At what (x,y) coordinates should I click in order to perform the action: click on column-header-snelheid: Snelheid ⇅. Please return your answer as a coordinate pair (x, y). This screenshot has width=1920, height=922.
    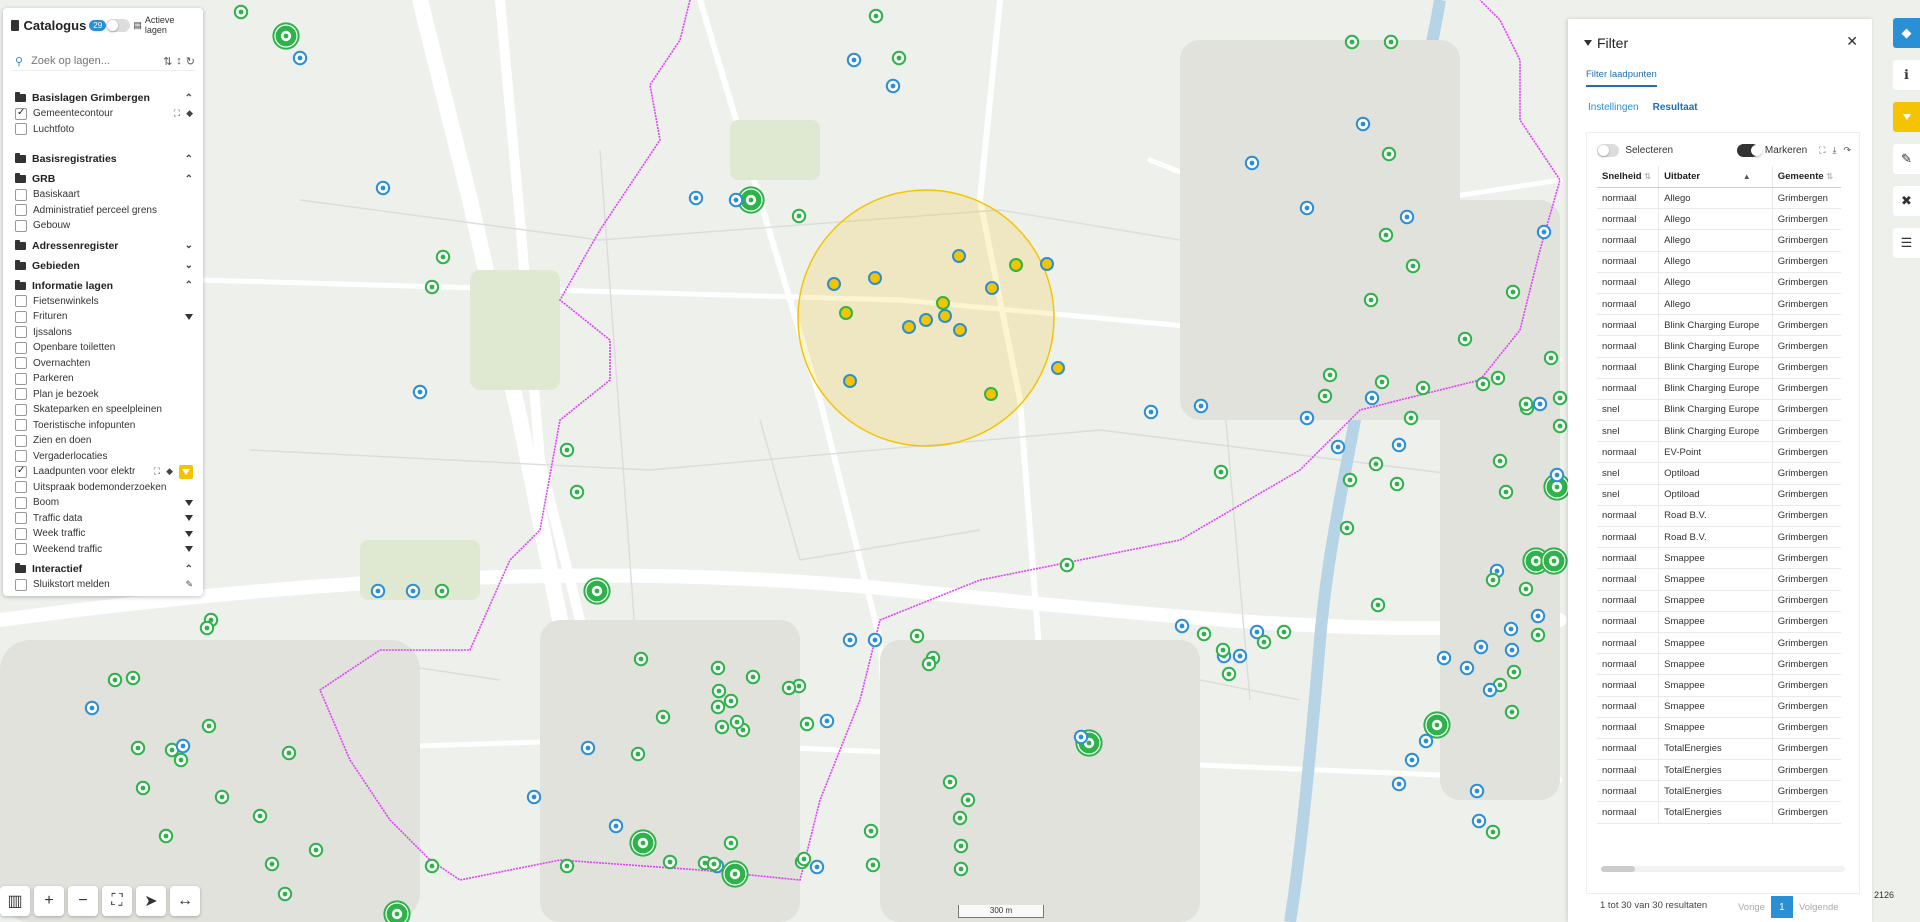
    Looking at the image, I should click on (1628, 177).